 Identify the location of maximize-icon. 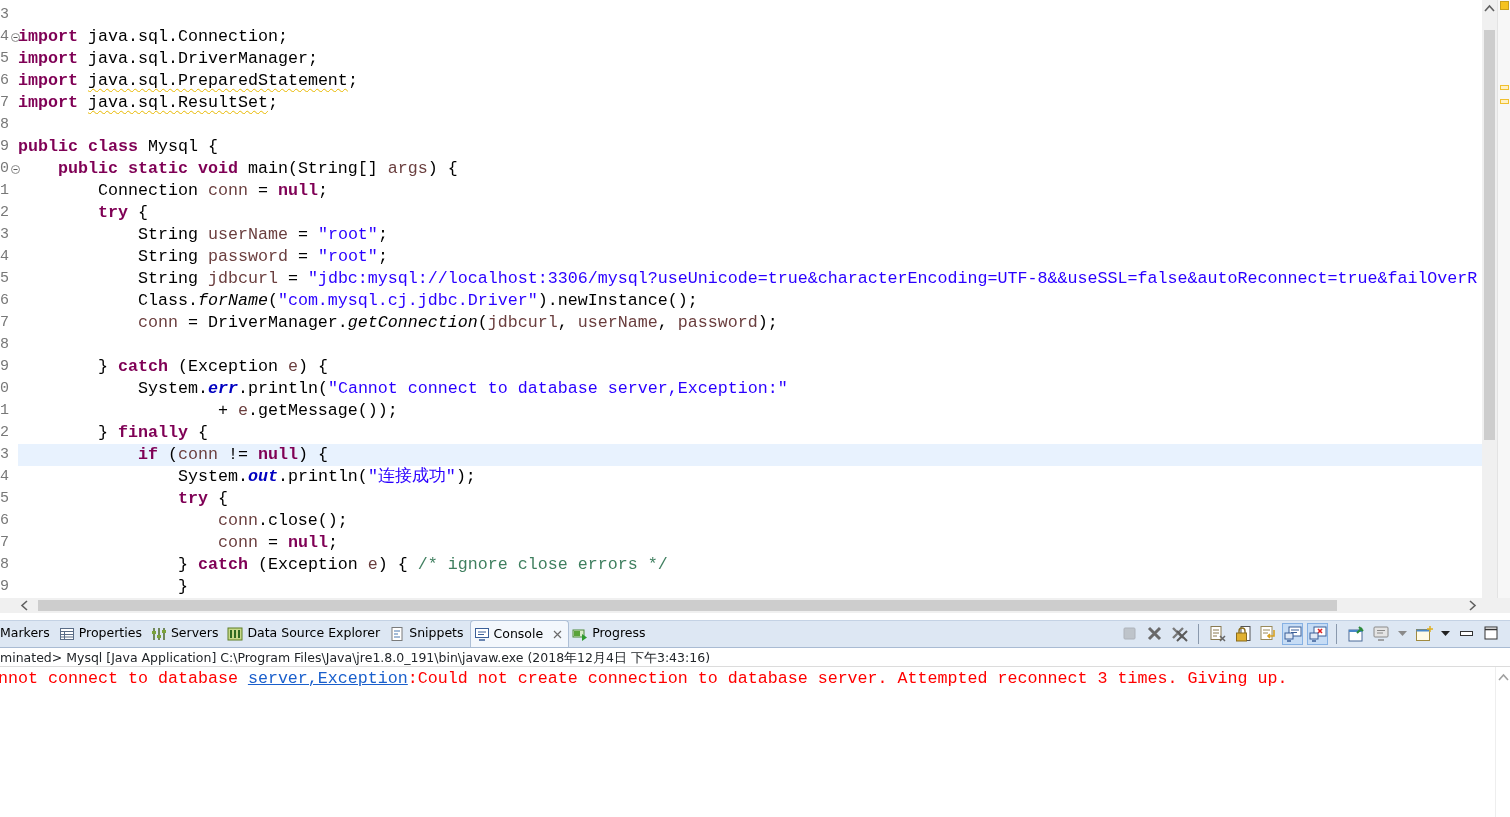
(1491, 633).